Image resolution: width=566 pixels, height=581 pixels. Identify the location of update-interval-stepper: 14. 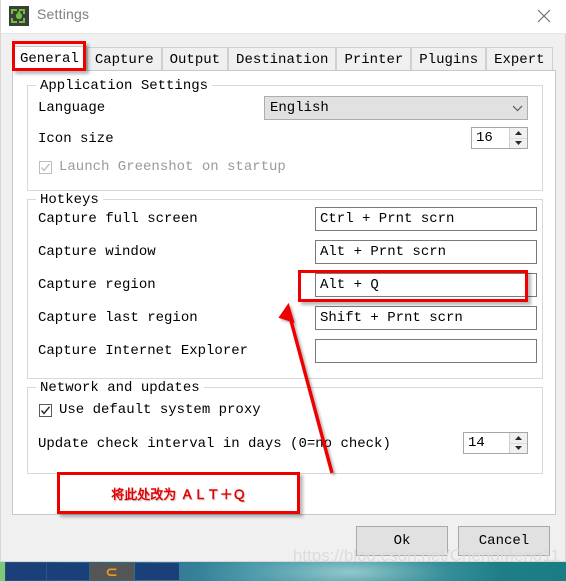
(495, 443).